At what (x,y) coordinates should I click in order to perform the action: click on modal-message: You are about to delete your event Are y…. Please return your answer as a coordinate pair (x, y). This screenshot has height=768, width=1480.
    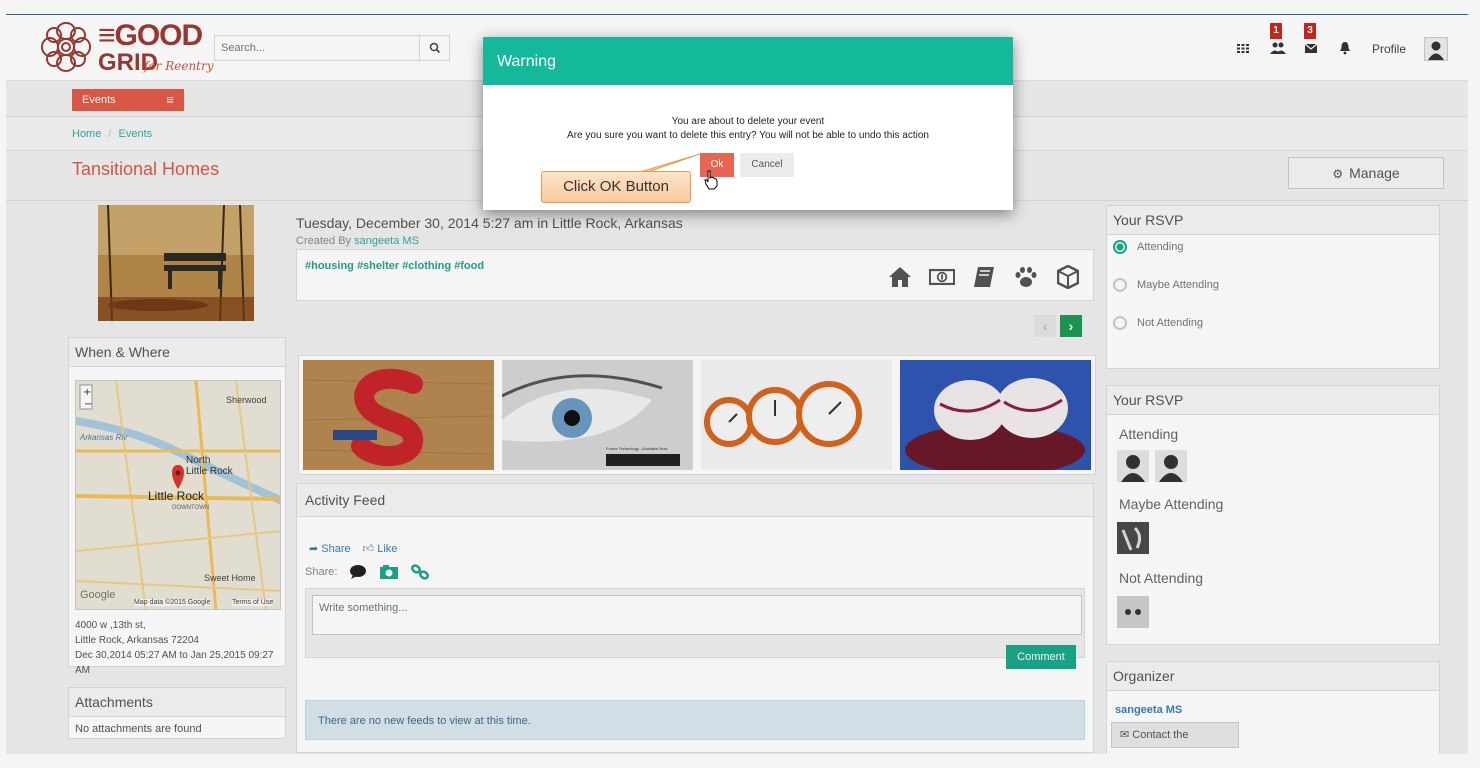
    Looking at the image, I should click on (748, 129).